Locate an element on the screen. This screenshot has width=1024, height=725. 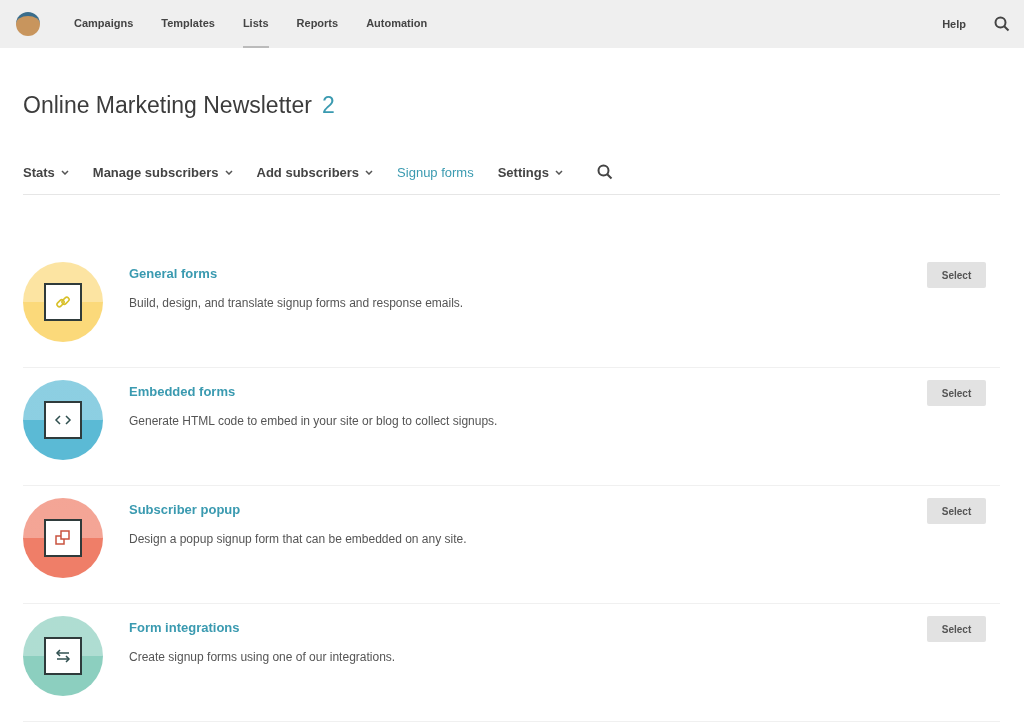
sub-nav-tab: Settings is located at coordinates (530, 172).